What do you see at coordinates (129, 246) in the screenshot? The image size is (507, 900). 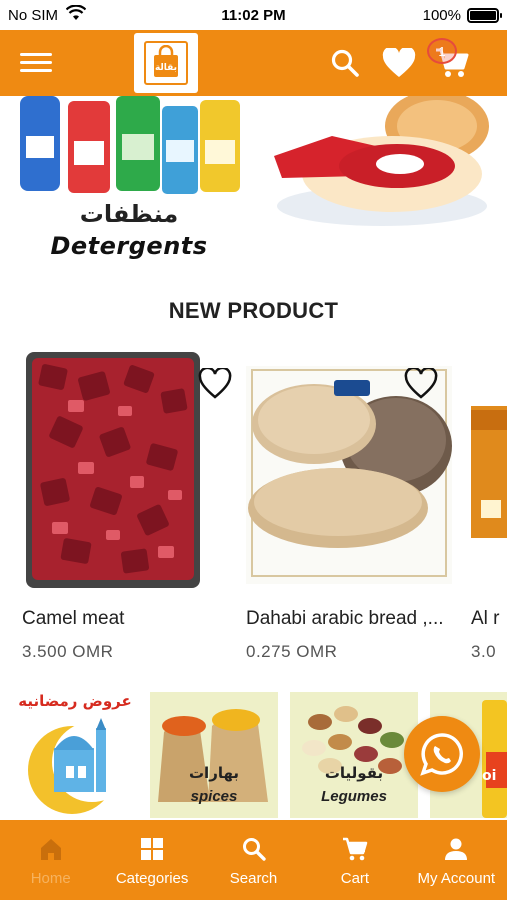 I see `category-label-english: Detergents` at bounding box center [129, 246].